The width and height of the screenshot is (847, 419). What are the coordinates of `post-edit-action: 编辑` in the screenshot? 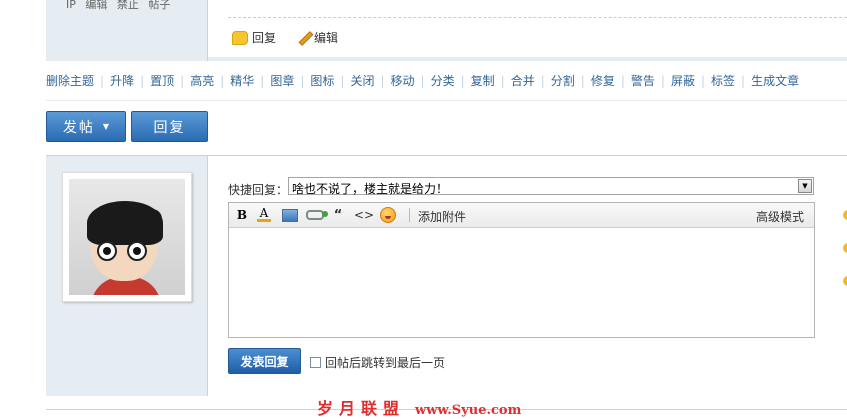 It's located at (317, 37).